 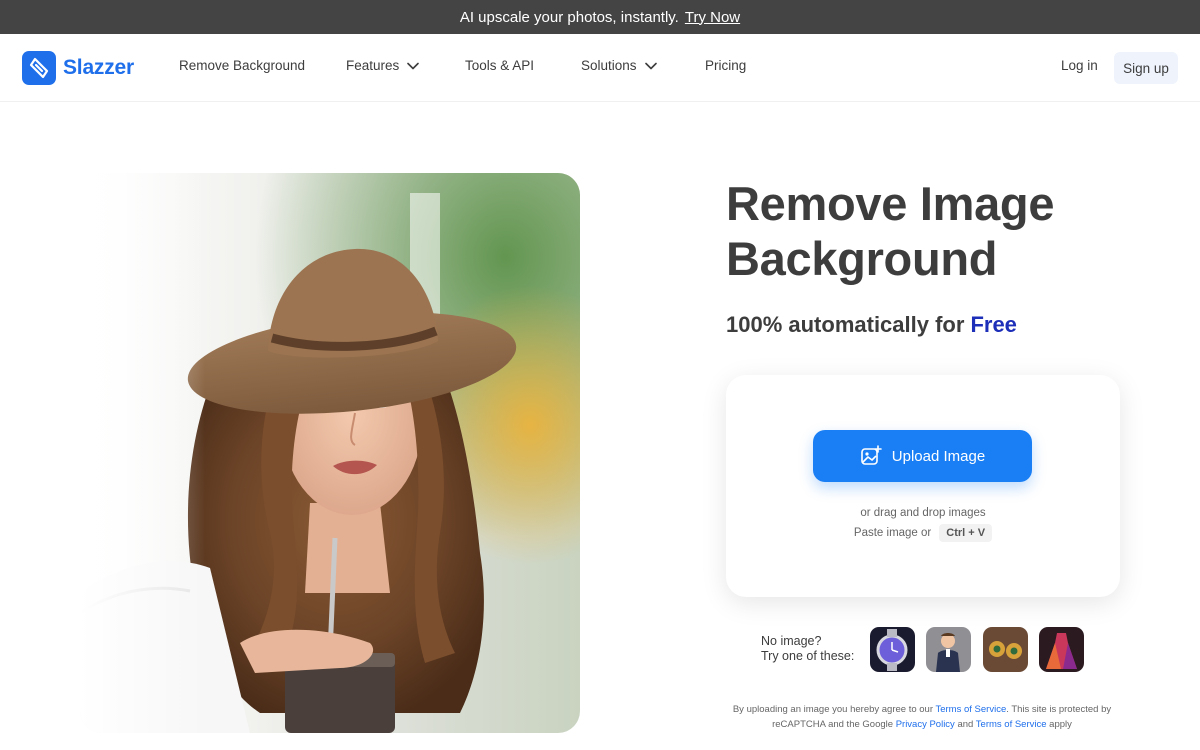 What do you see at coordinates (925, 724) in the screenshot?
I see `privacy-policy-link: Privacy Policy` at bounding box center [925, 724].